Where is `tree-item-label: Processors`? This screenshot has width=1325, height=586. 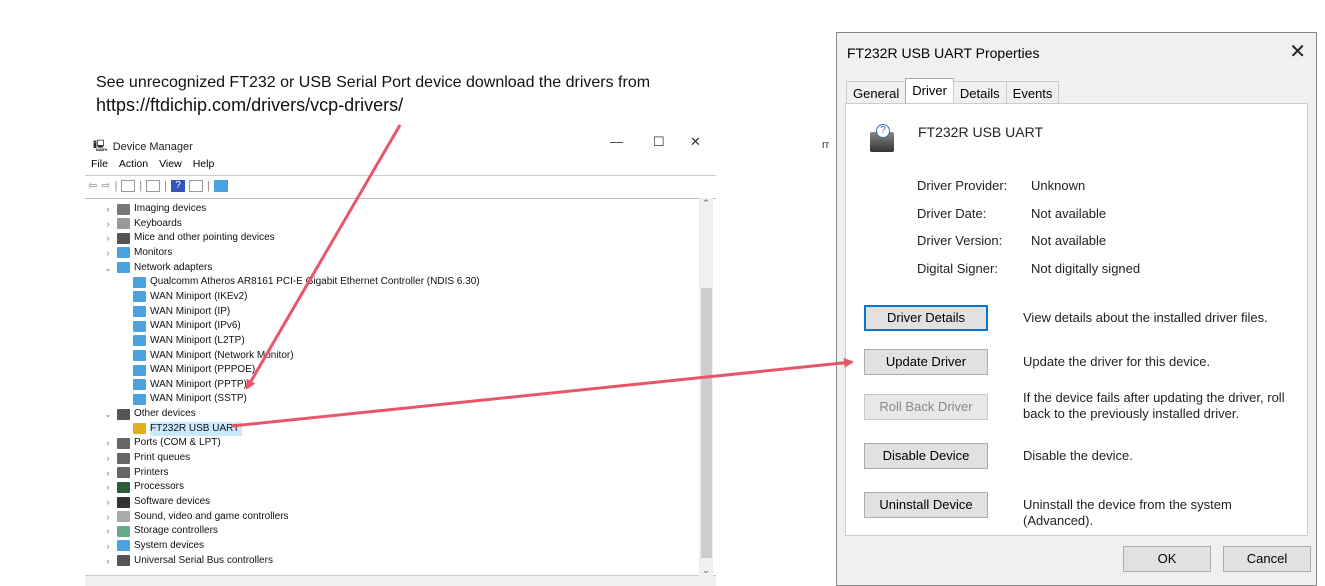 tree-item-label: Processors is located at coordinates (159, 487).